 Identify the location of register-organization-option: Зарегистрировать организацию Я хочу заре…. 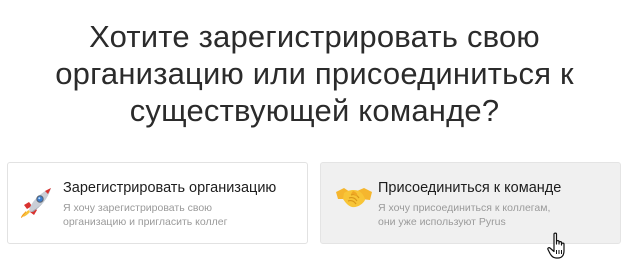
(157, 203).